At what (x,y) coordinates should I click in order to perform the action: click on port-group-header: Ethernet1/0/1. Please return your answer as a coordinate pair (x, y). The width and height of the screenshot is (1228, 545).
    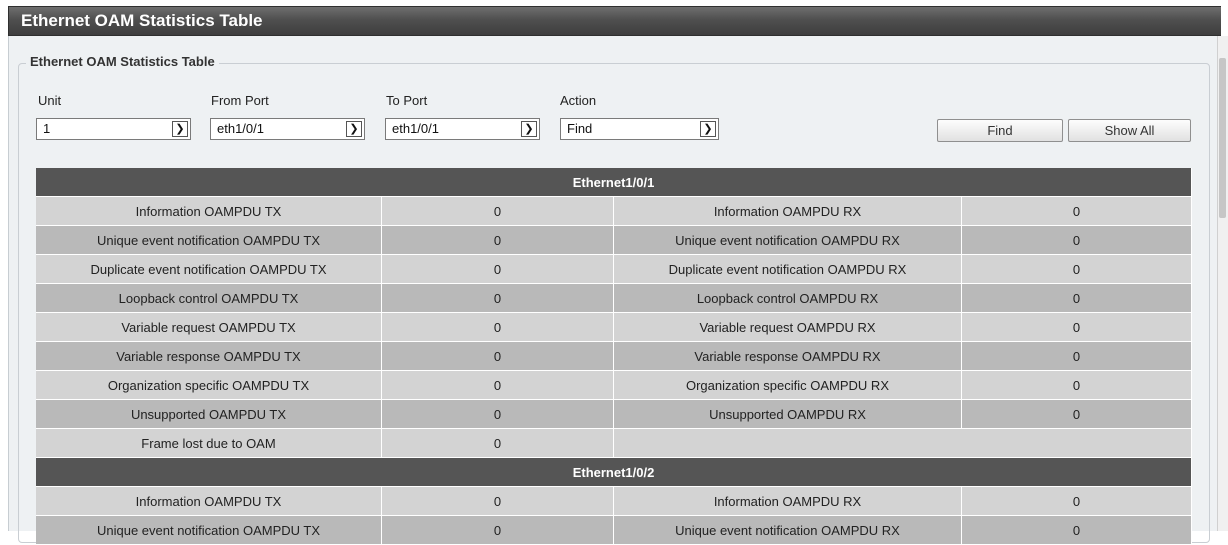
    Looking at the image, I should click on (614, 182).